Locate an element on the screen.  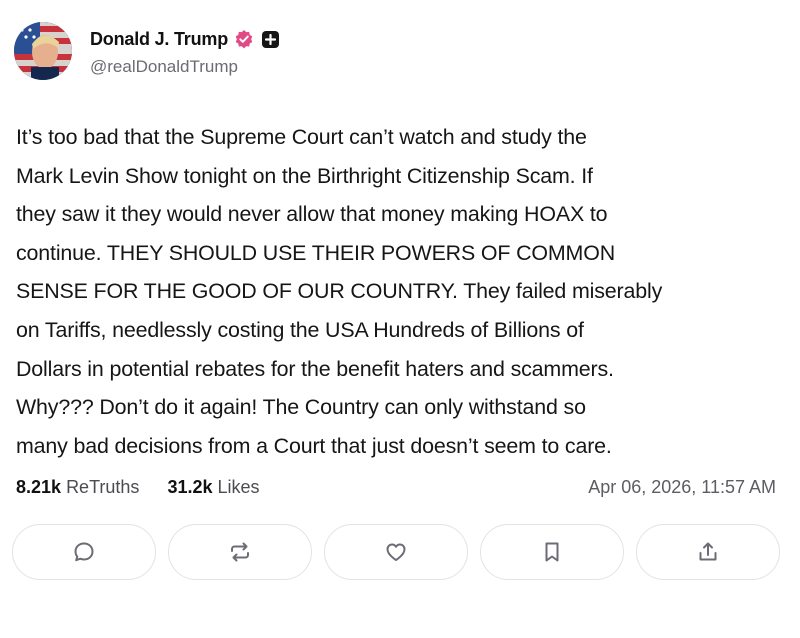
retruth-icon is located at coordinates (240, 552).